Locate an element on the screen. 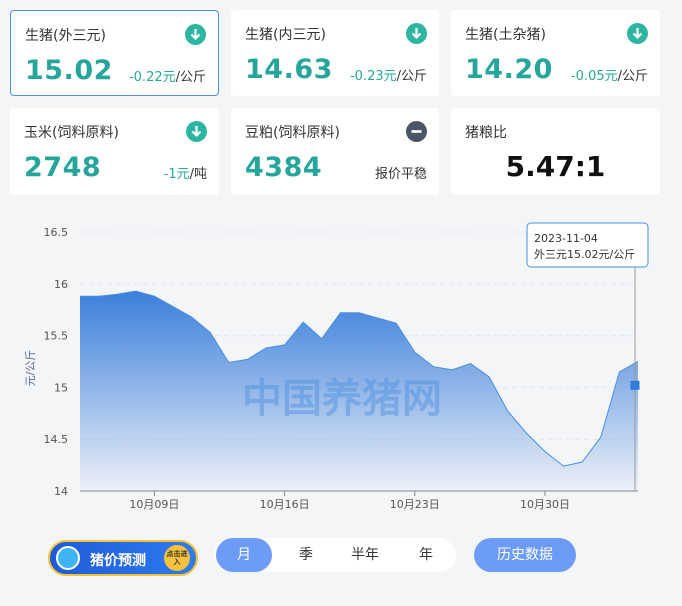 The width and height of the screenshot is (682, 606). tooltip: 2023-11-04 外三元15.02元/公斤 is located at coordinates (587, 245).